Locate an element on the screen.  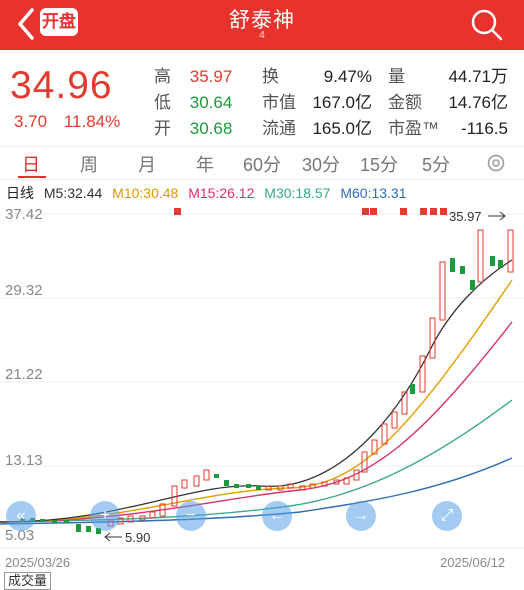
y-label-4: 13.13 is located at coordinates (24, 460).